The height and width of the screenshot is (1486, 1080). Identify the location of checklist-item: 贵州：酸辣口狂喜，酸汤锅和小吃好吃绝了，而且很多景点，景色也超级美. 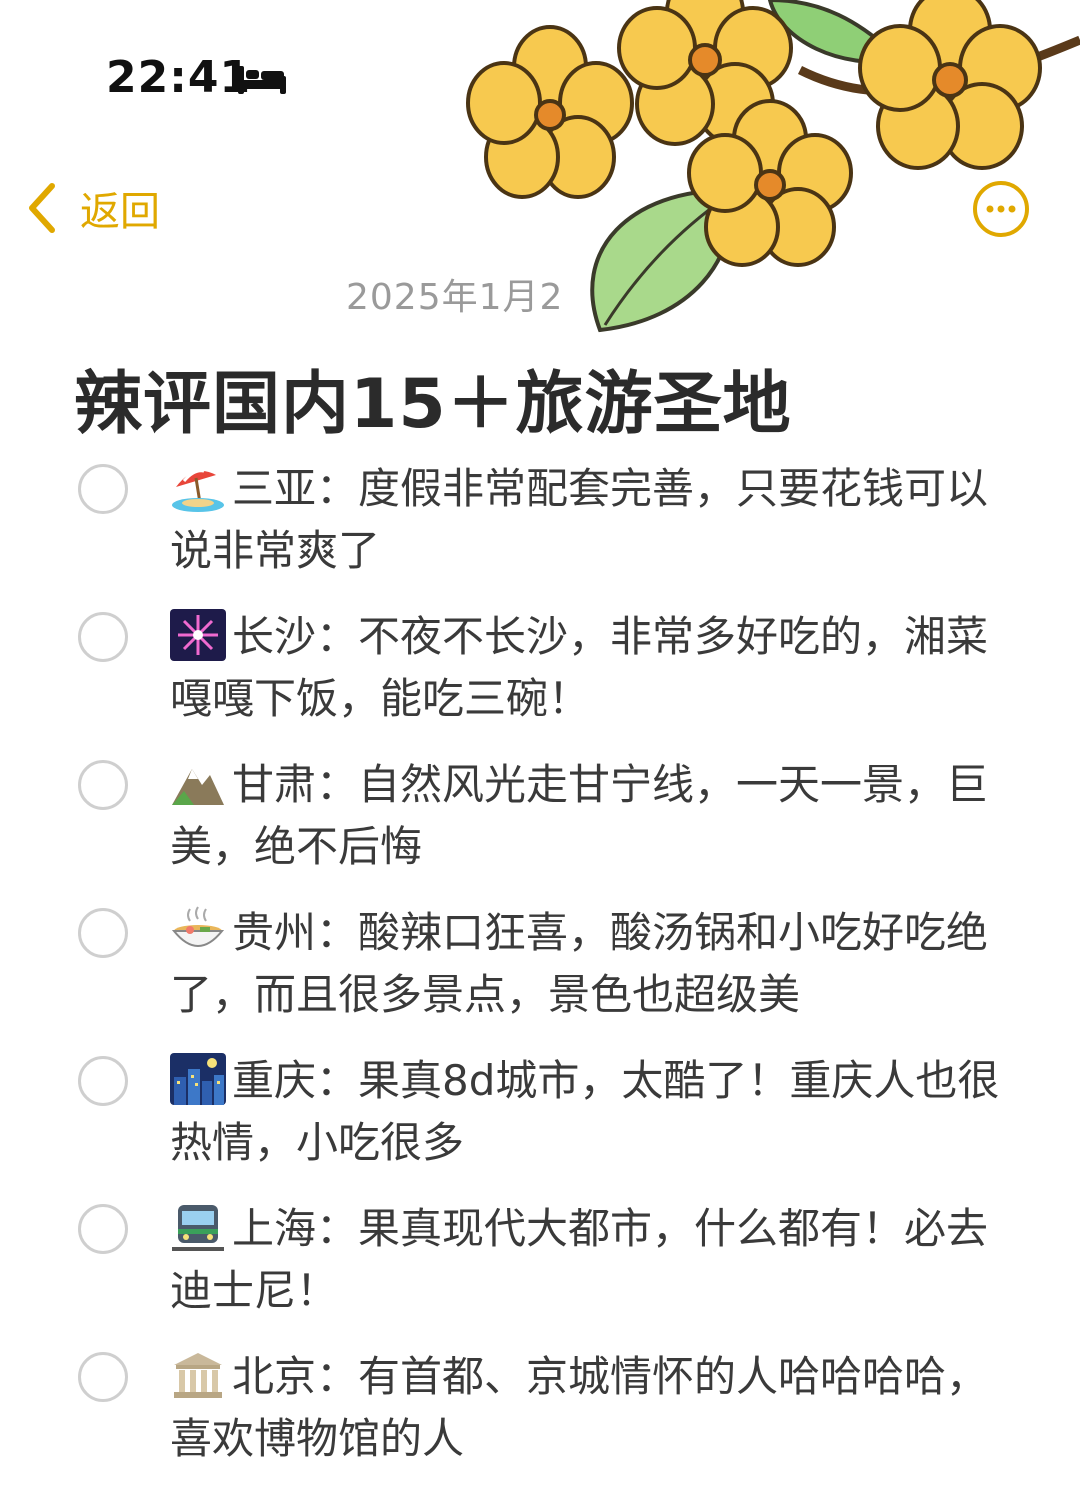
(540, 972).